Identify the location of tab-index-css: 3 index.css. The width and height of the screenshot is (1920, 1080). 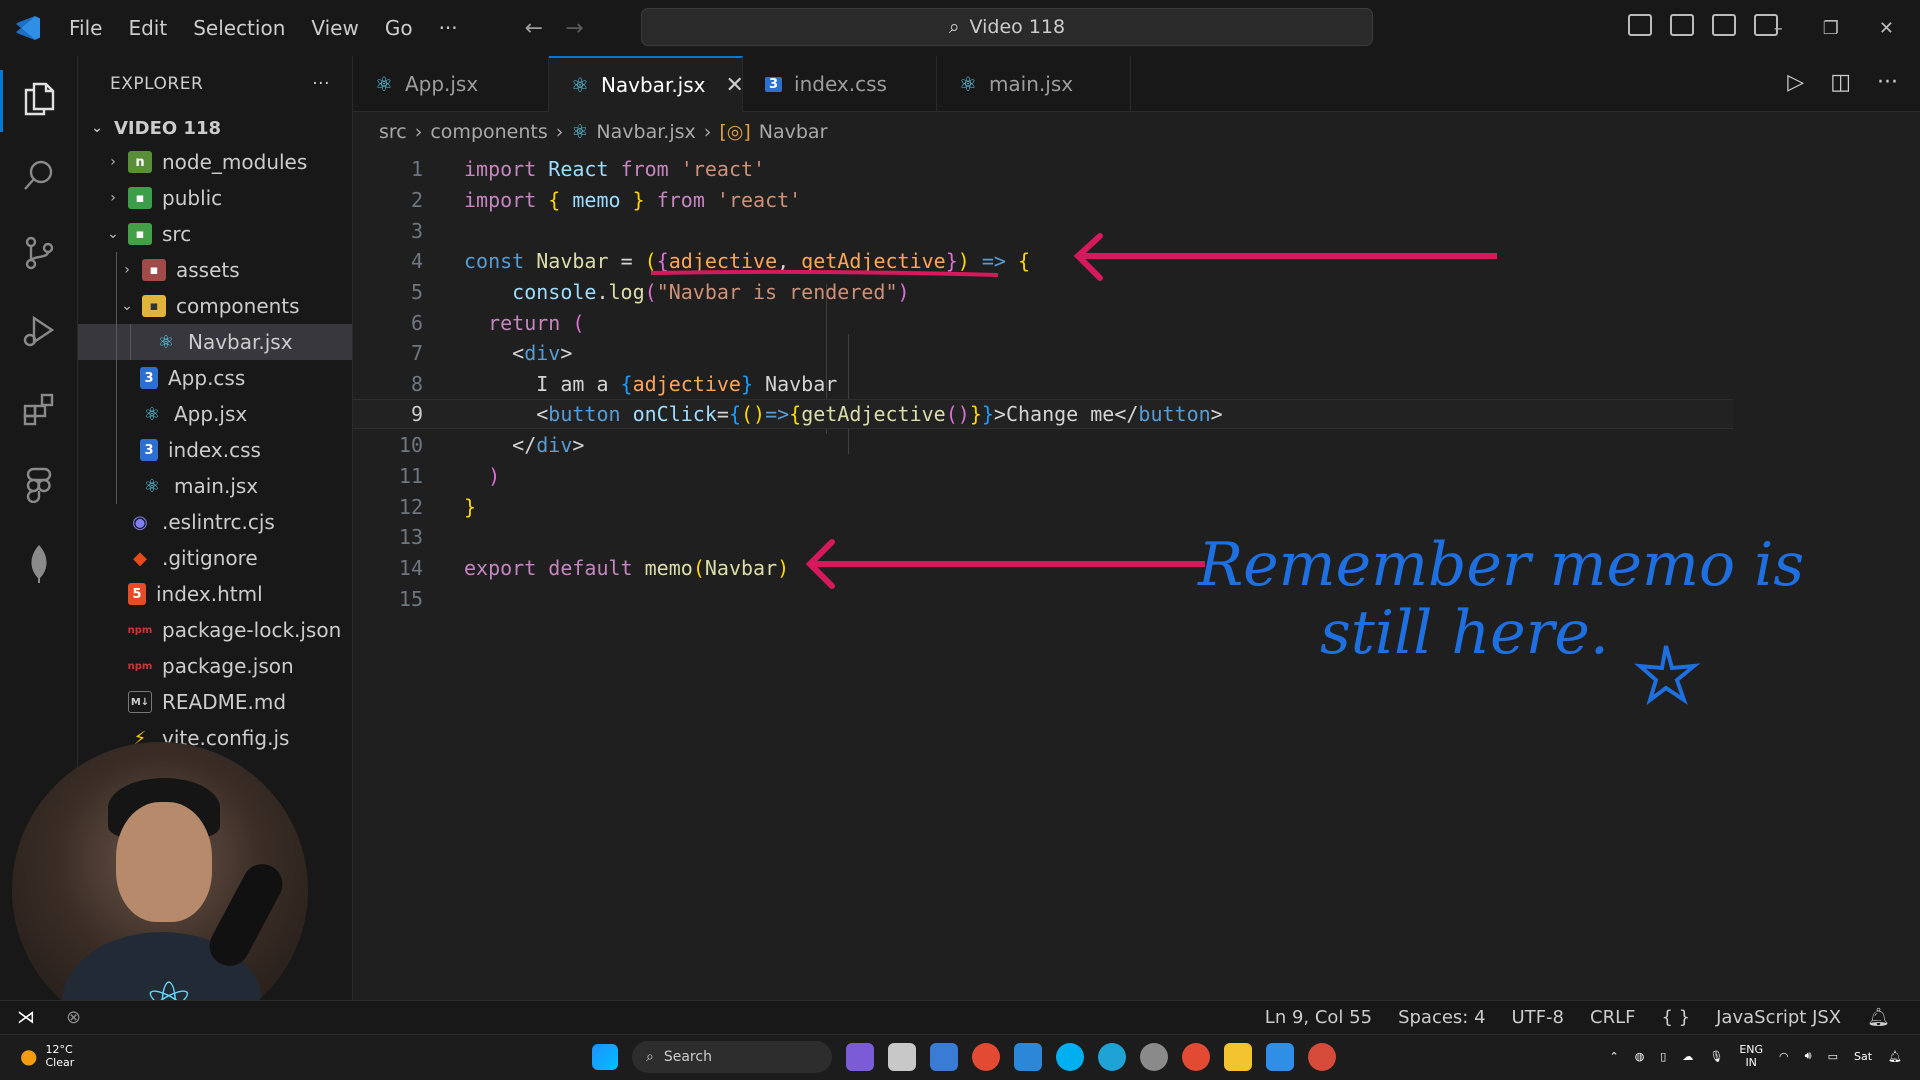
(840, 84).